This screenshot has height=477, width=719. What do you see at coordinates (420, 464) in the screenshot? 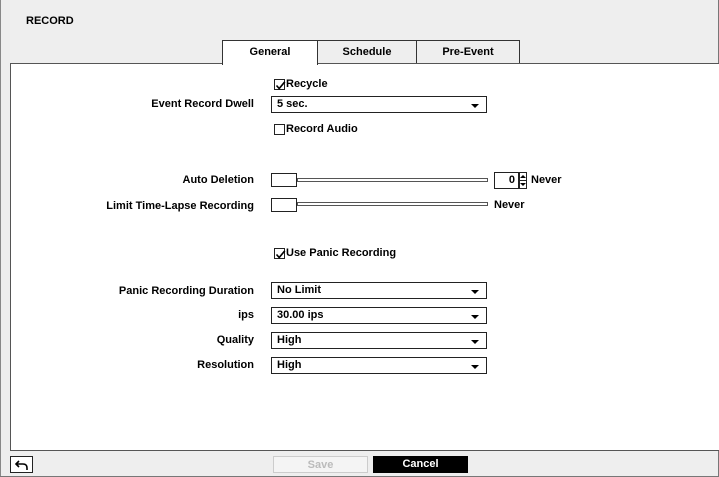
I see `cancel-button: Cancel` at bounding box center [420, 464].